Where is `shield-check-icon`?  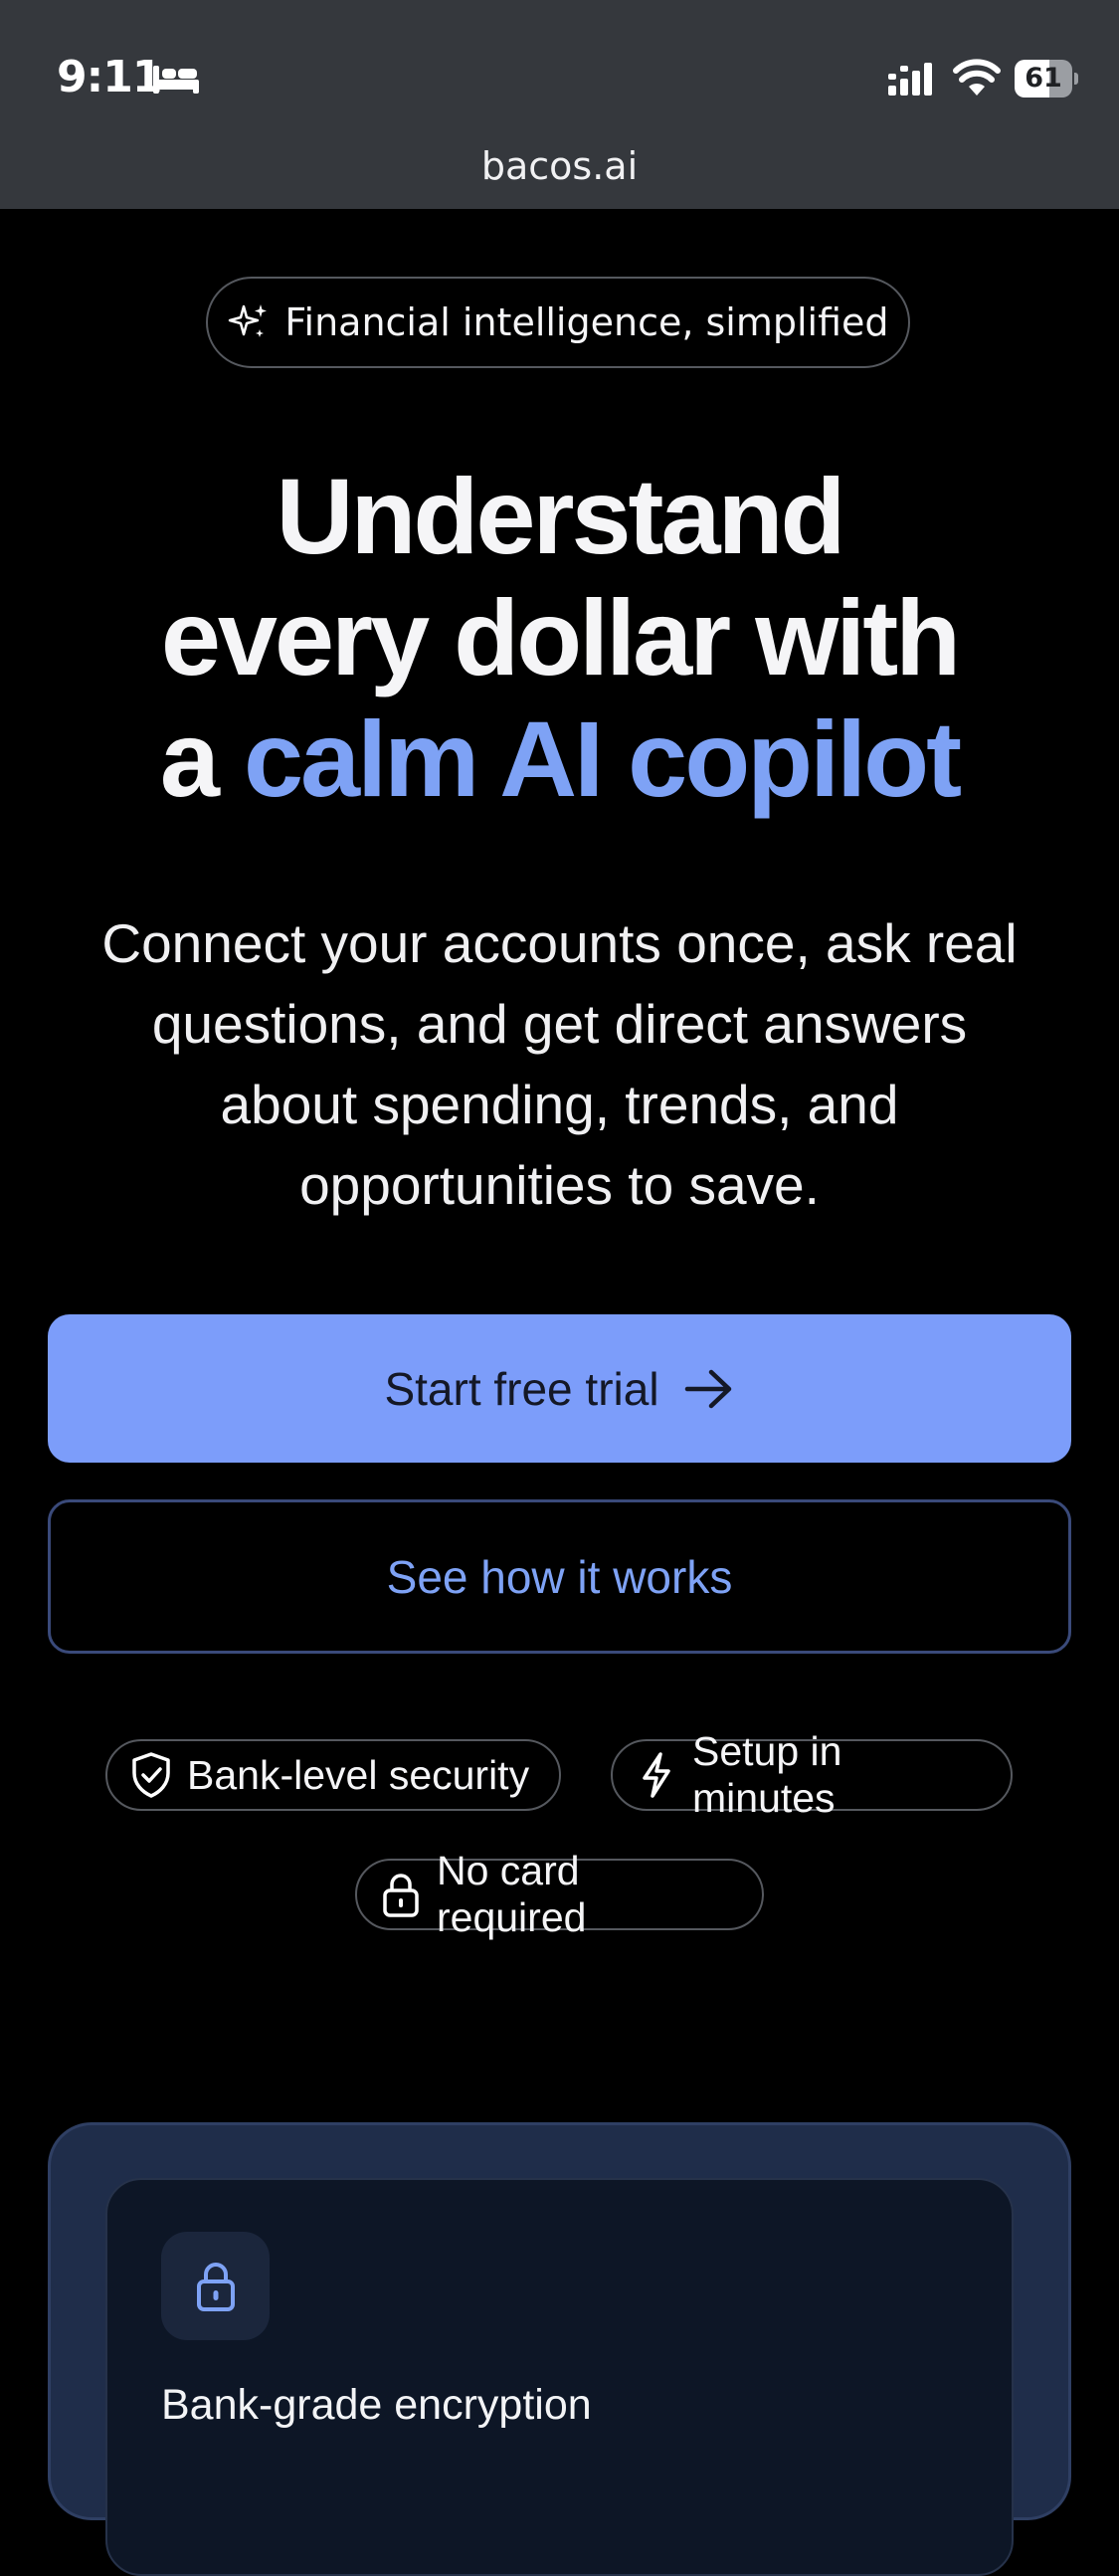
shield-check-icon is located at coordinates (151, 1775).